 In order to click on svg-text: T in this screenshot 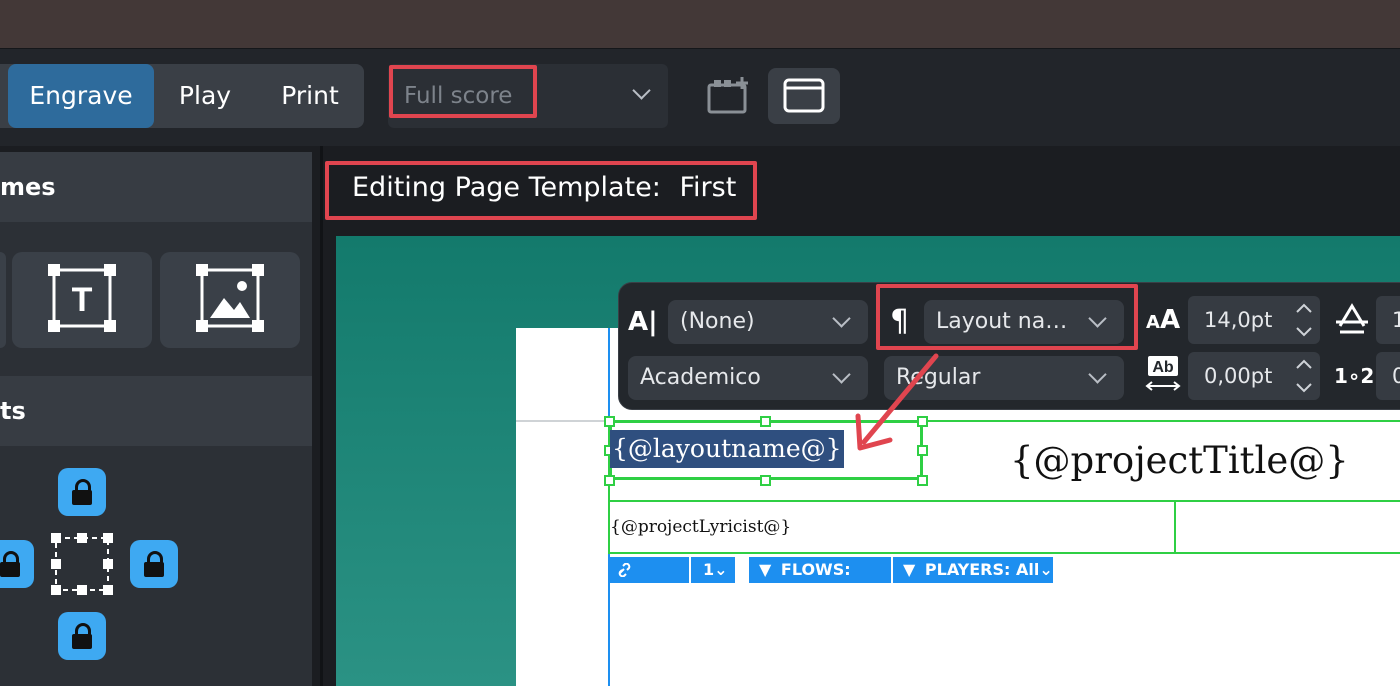, I will do `click(82, 300)`.